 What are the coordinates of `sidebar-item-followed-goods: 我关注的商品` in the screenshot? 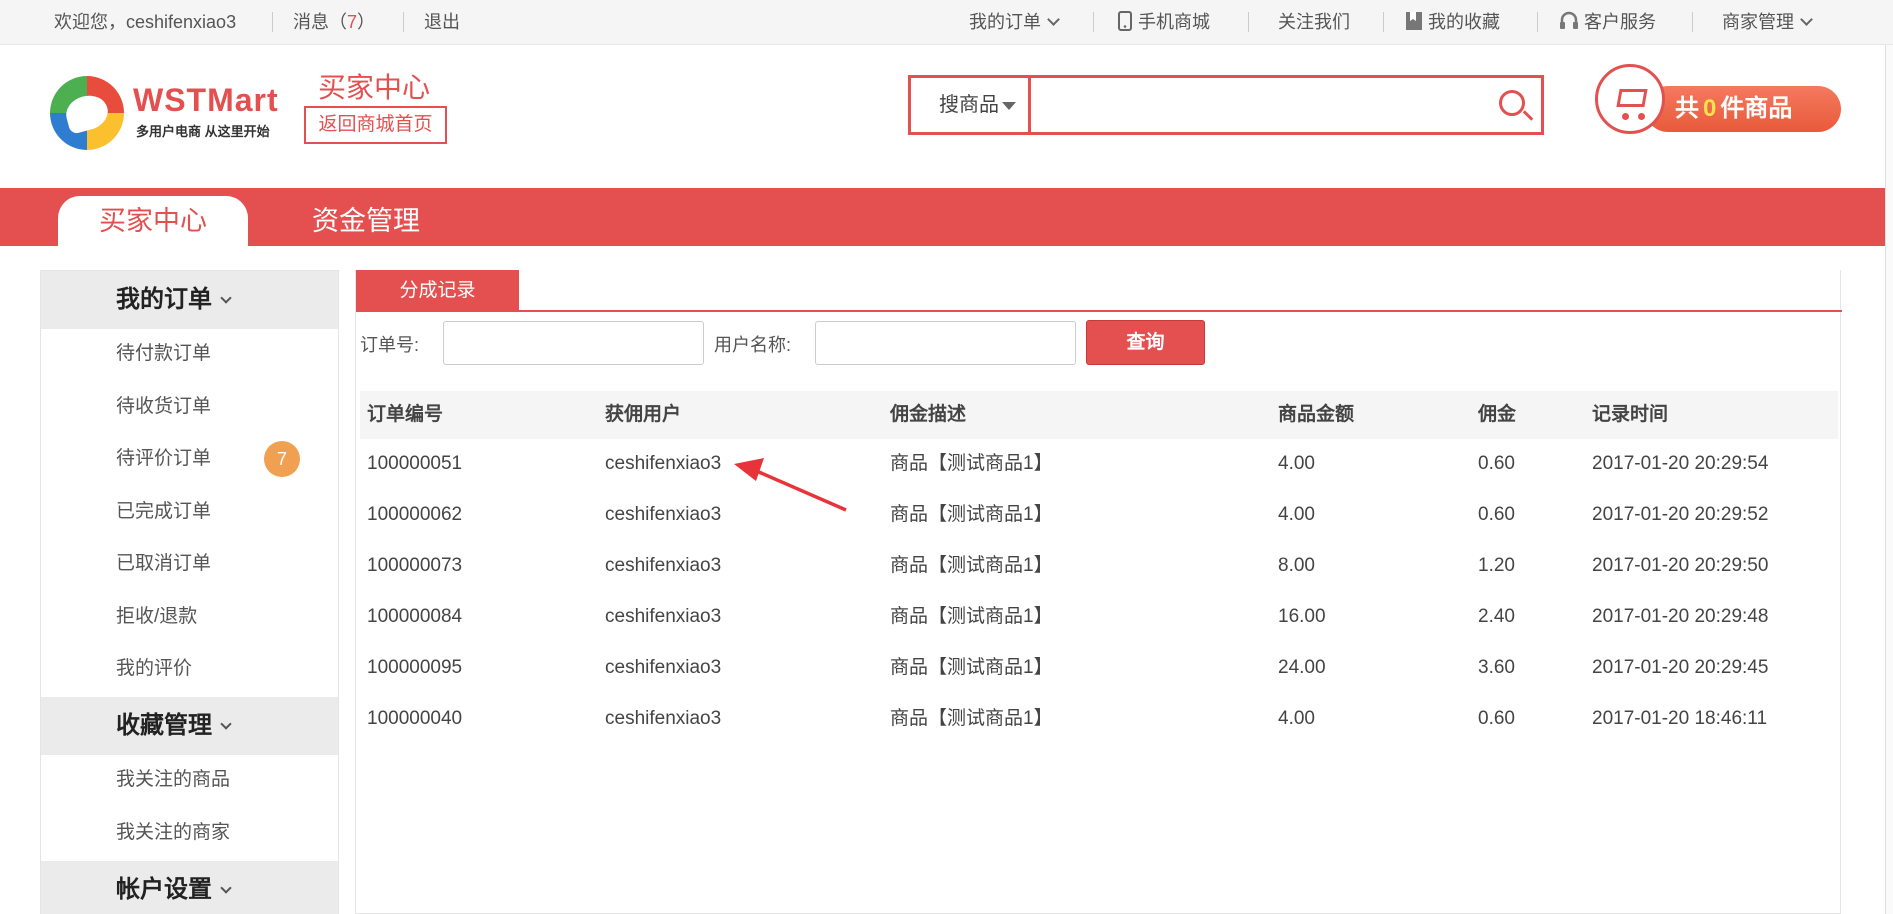 It's located at (173, 780).